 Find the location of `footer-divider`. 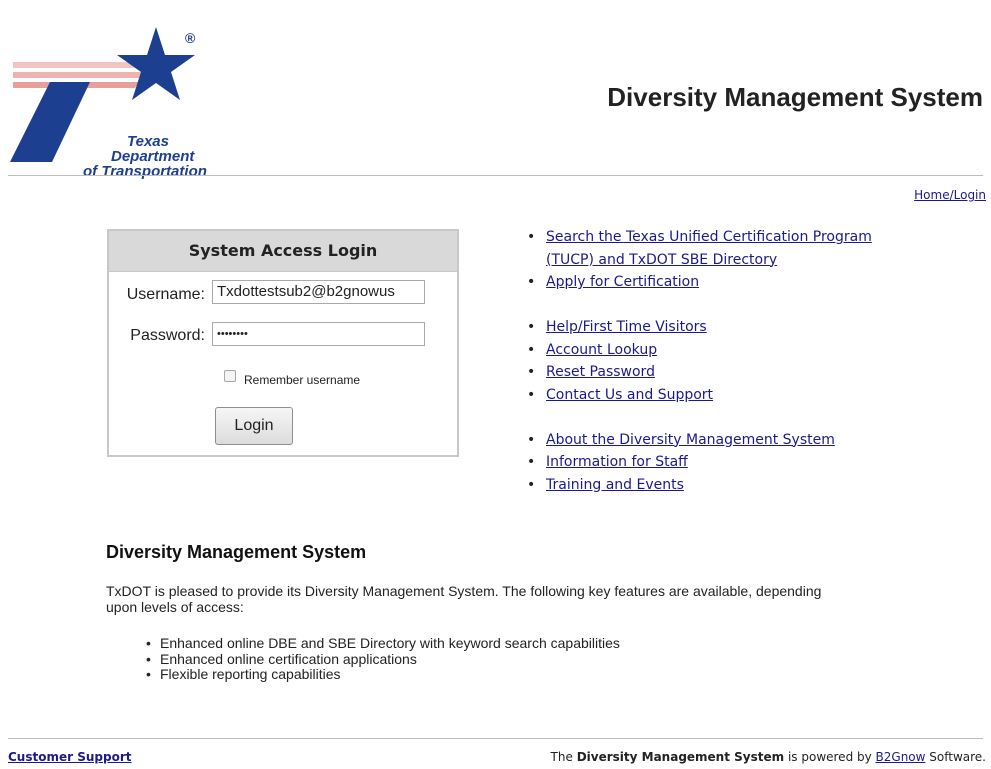

footer-divider is located at coordinates (495, 738).